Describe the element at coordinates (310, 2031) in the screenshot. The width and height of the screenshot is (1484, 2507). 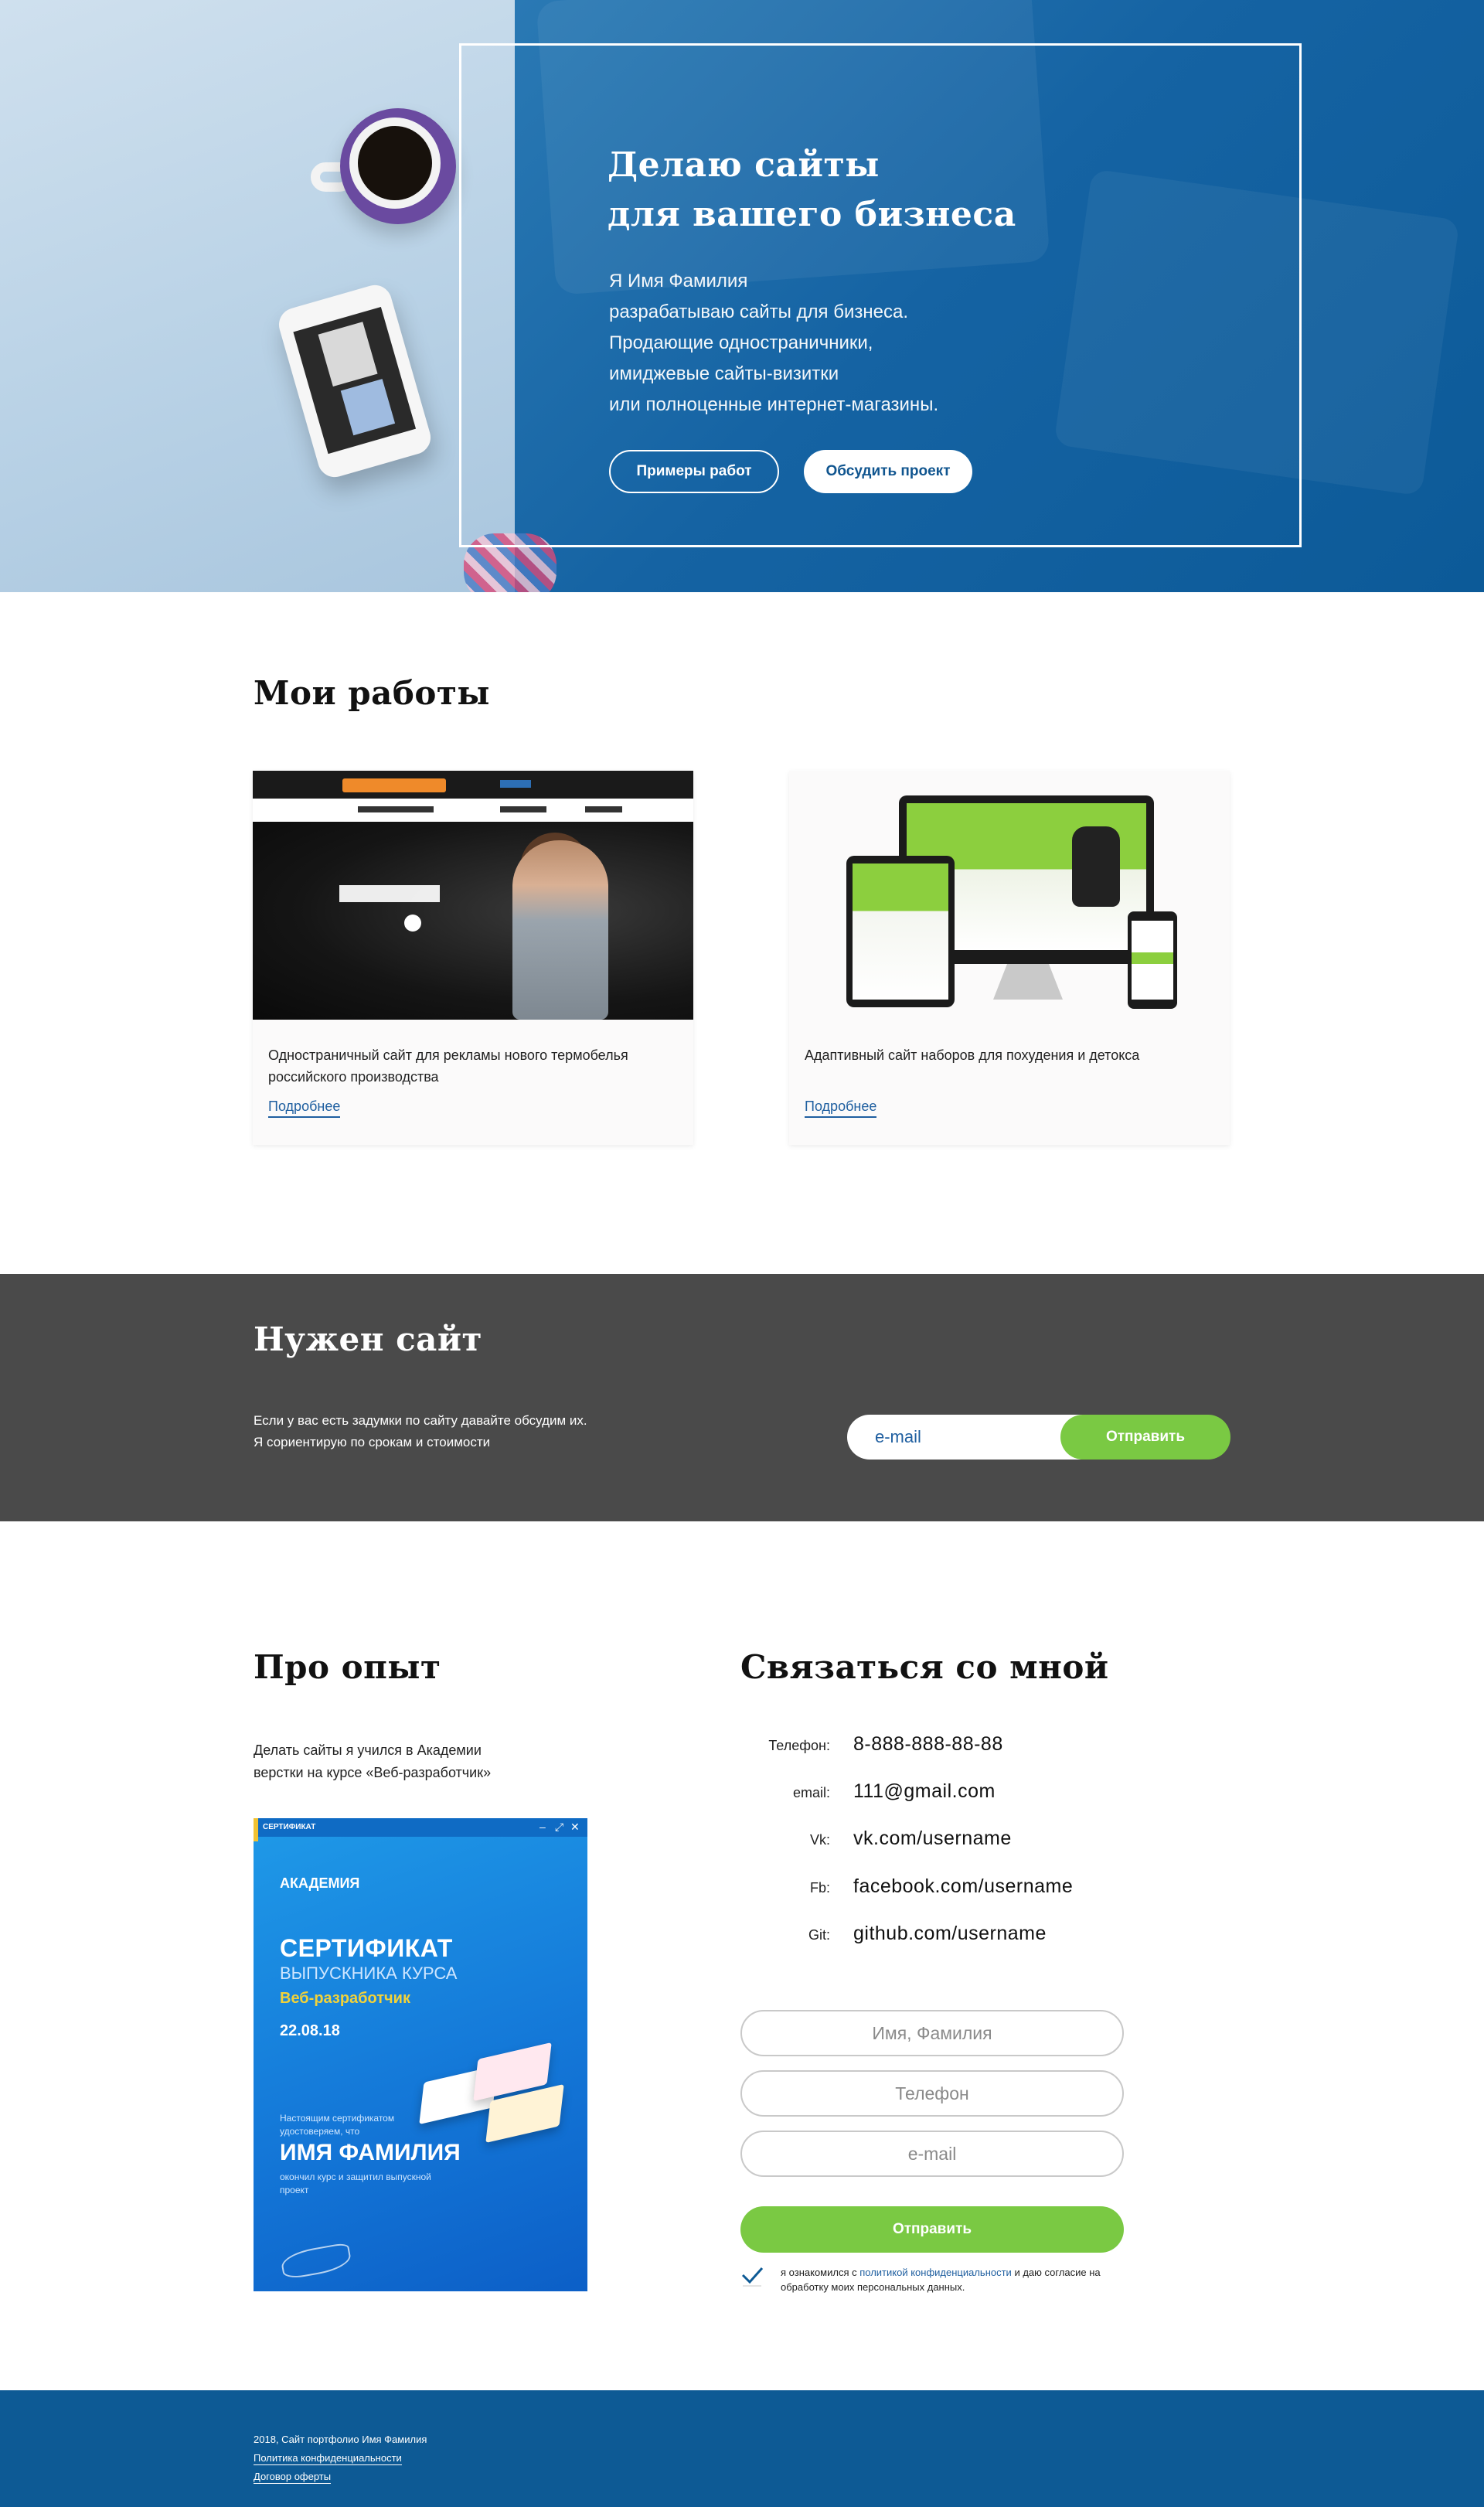
I see `certificate-date: 22.08.18` at that location.